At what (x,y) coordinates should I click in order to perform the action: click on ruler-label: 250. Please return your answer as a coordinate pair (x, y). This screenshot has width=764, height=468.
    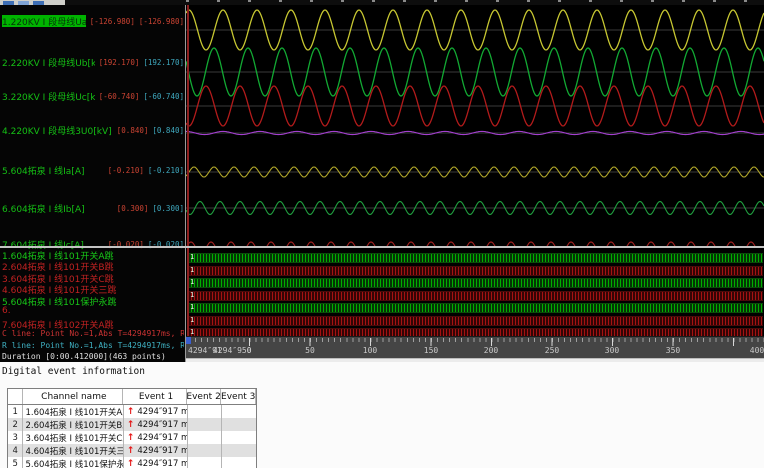
    Looking at the image, I should click on (552, 350).